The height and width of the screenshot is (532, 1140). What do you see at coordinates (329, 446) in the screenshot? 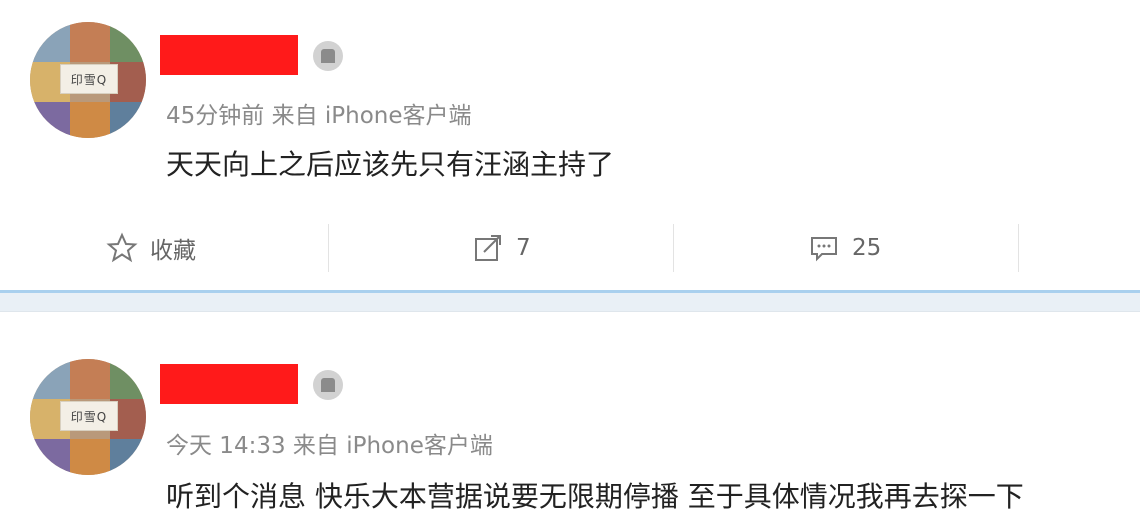
I see `post-meta: 今天 14:33 来自 iPhone客户端` at bounding box center [329, 446].